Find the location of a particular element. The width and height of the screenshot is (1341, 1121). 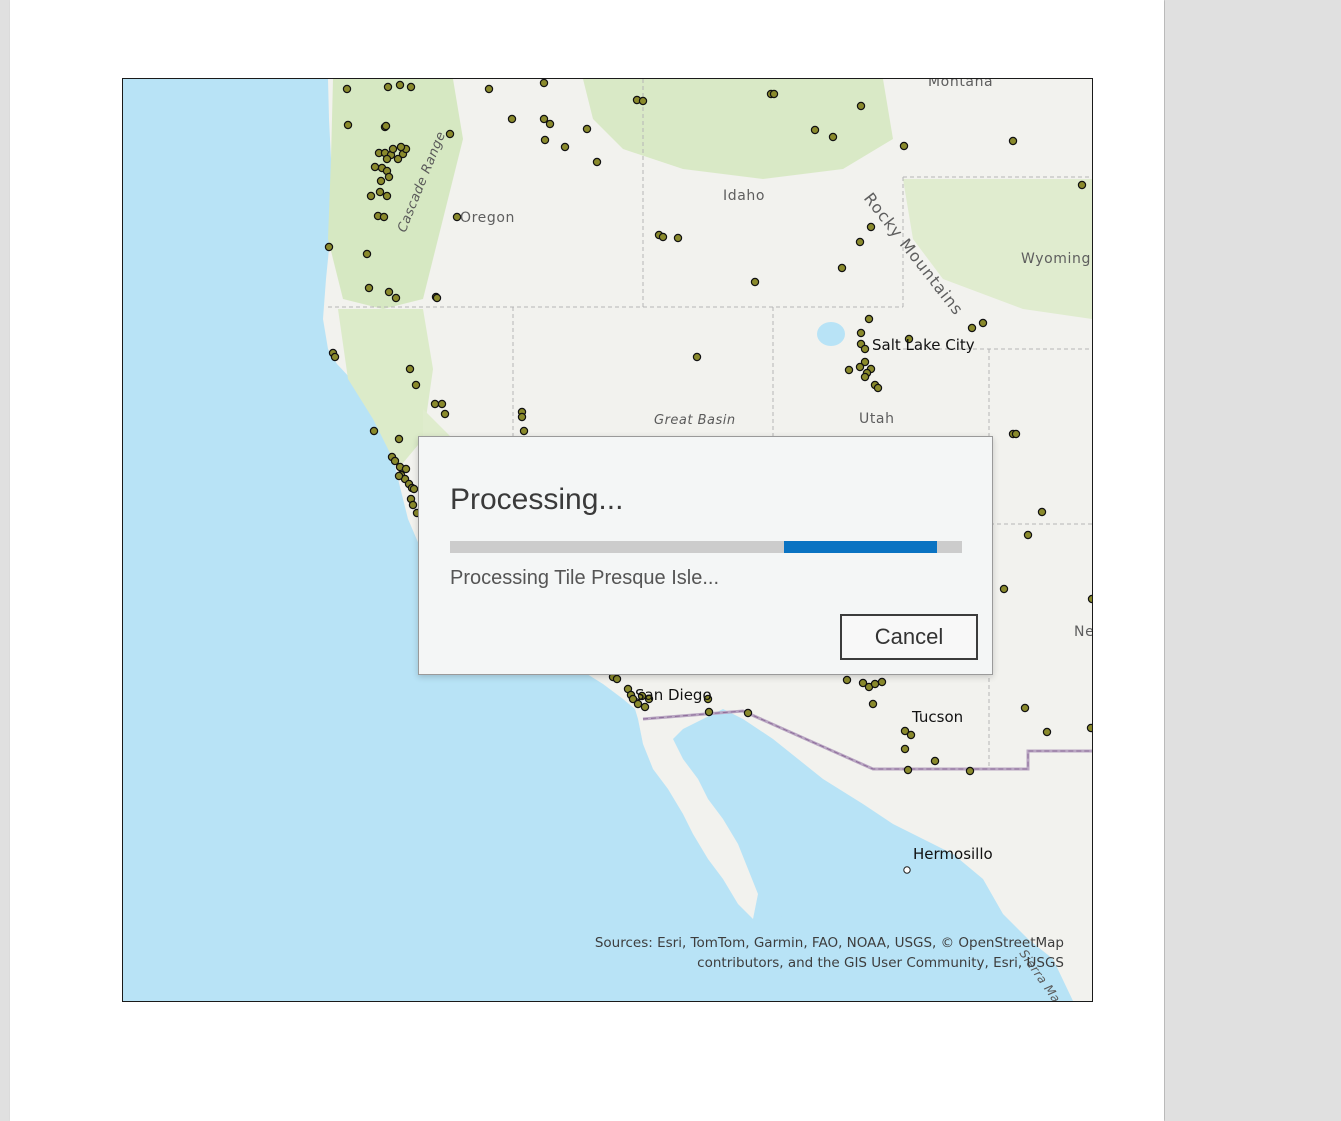

progress-fill is located at coordinates (860, 547).